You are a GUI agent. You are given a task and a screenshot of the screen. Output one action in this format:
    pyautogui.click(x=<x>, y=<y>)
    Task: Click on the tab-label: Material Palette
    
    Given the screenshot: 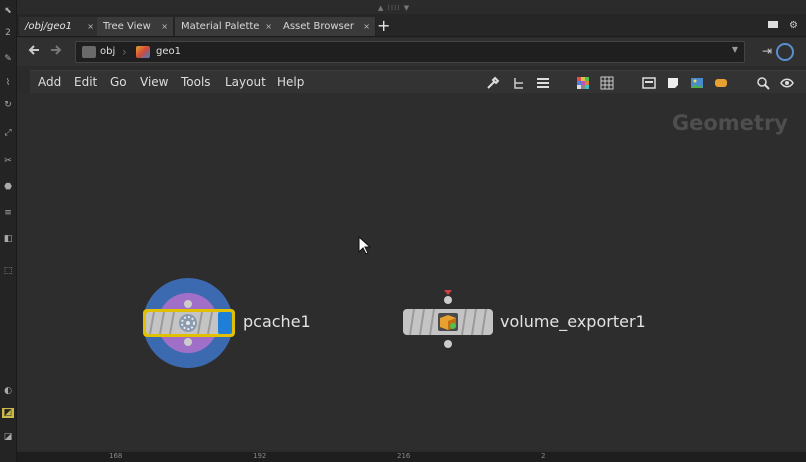 What is the action you would take?
    pyautogui.click(x=220, y=26)
    